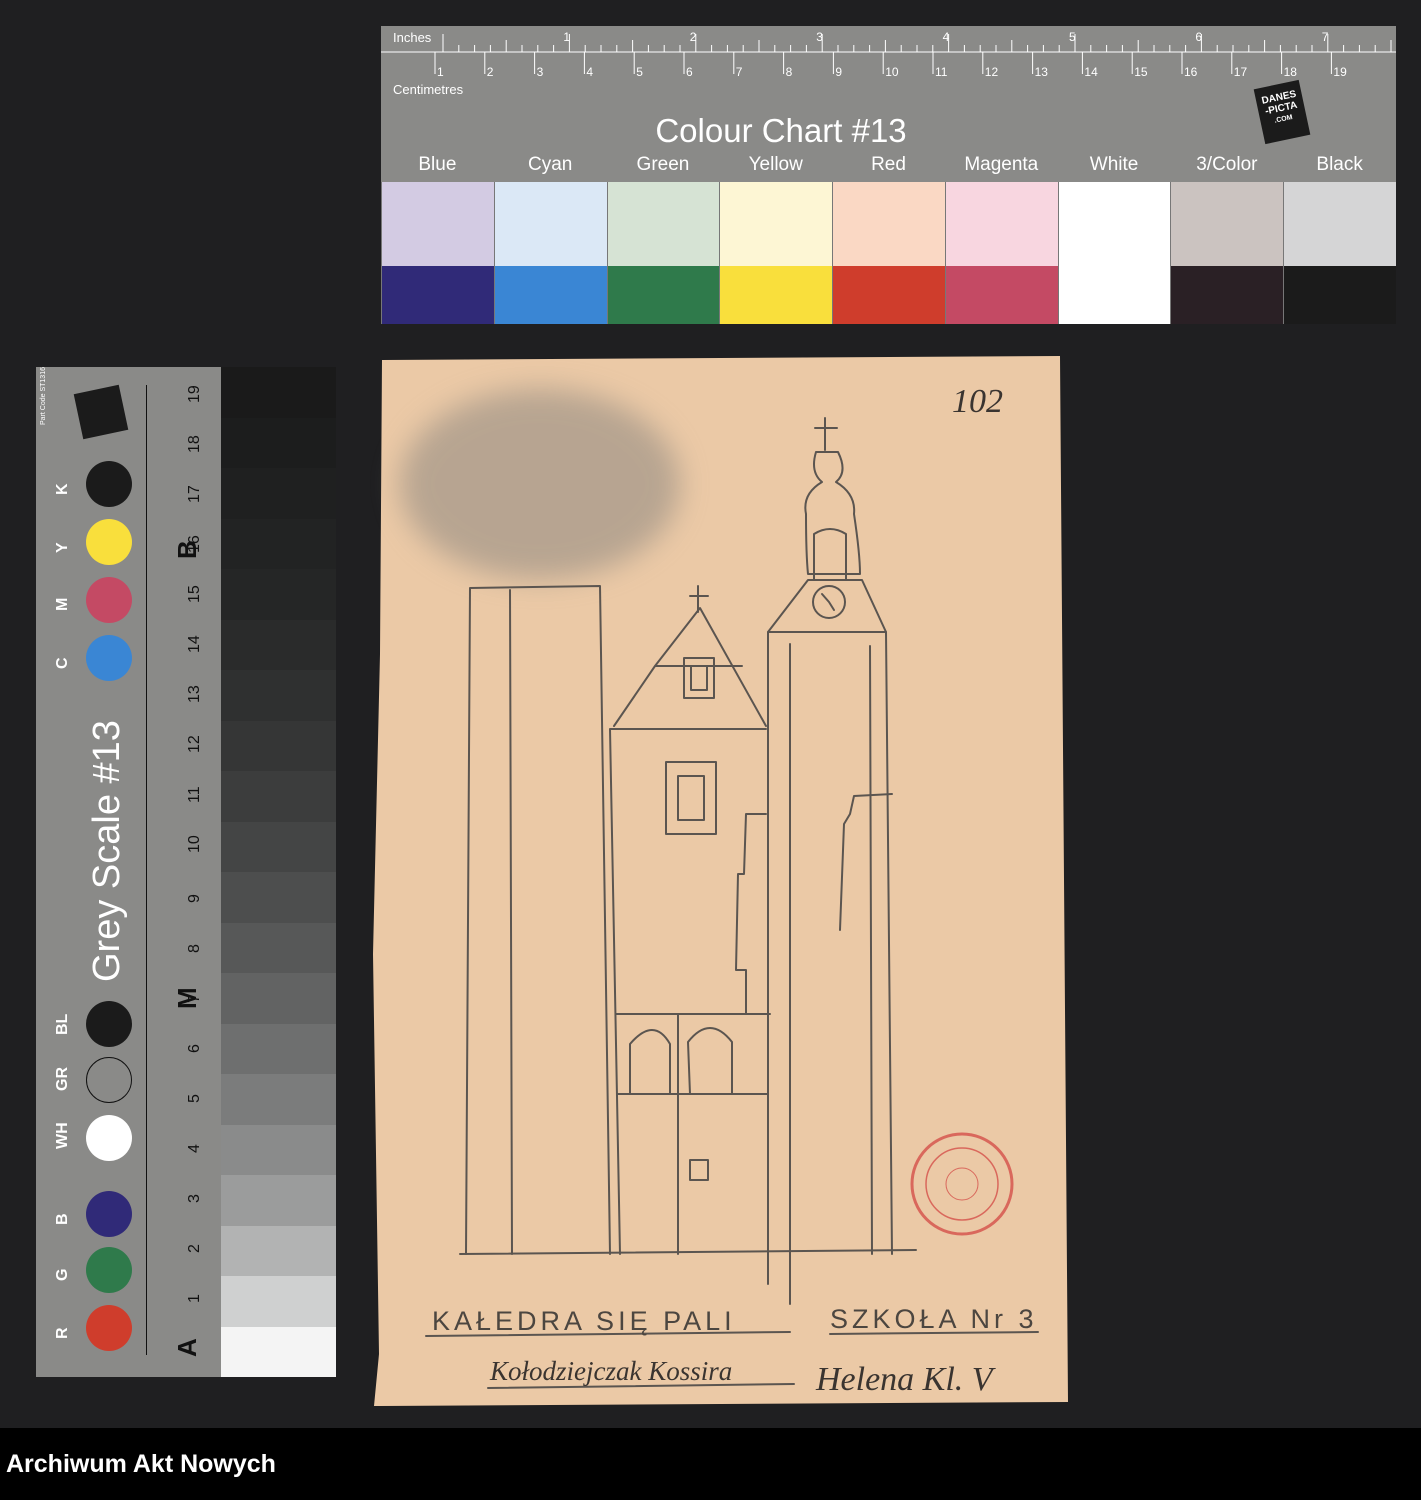  Describe the element at coordinates (610, 1371) in the screenshot. I see `caption-author-surname: Kołodziejczak Kossira` at that location.